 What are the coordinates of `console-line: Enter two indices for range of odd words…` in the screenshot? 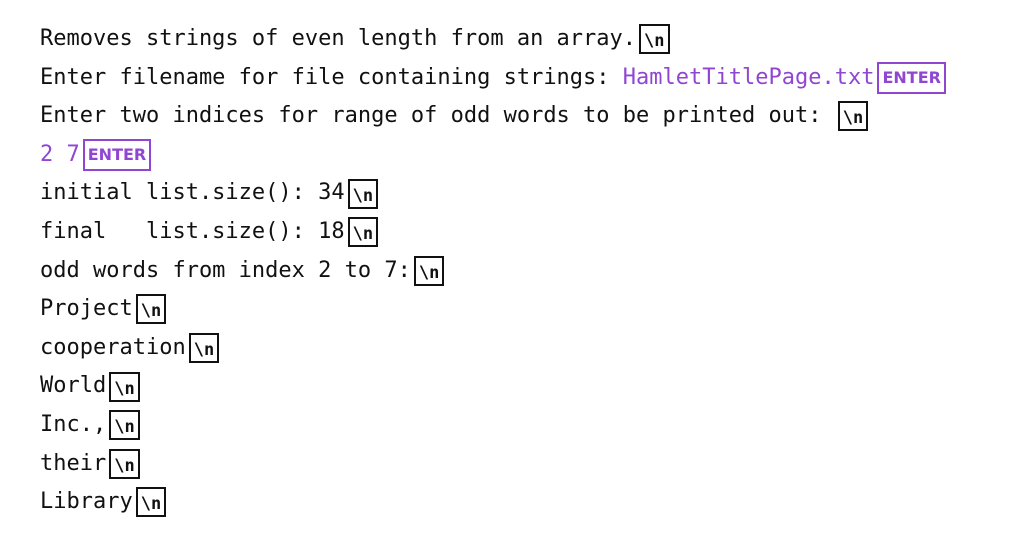 It's located at (493, 116).